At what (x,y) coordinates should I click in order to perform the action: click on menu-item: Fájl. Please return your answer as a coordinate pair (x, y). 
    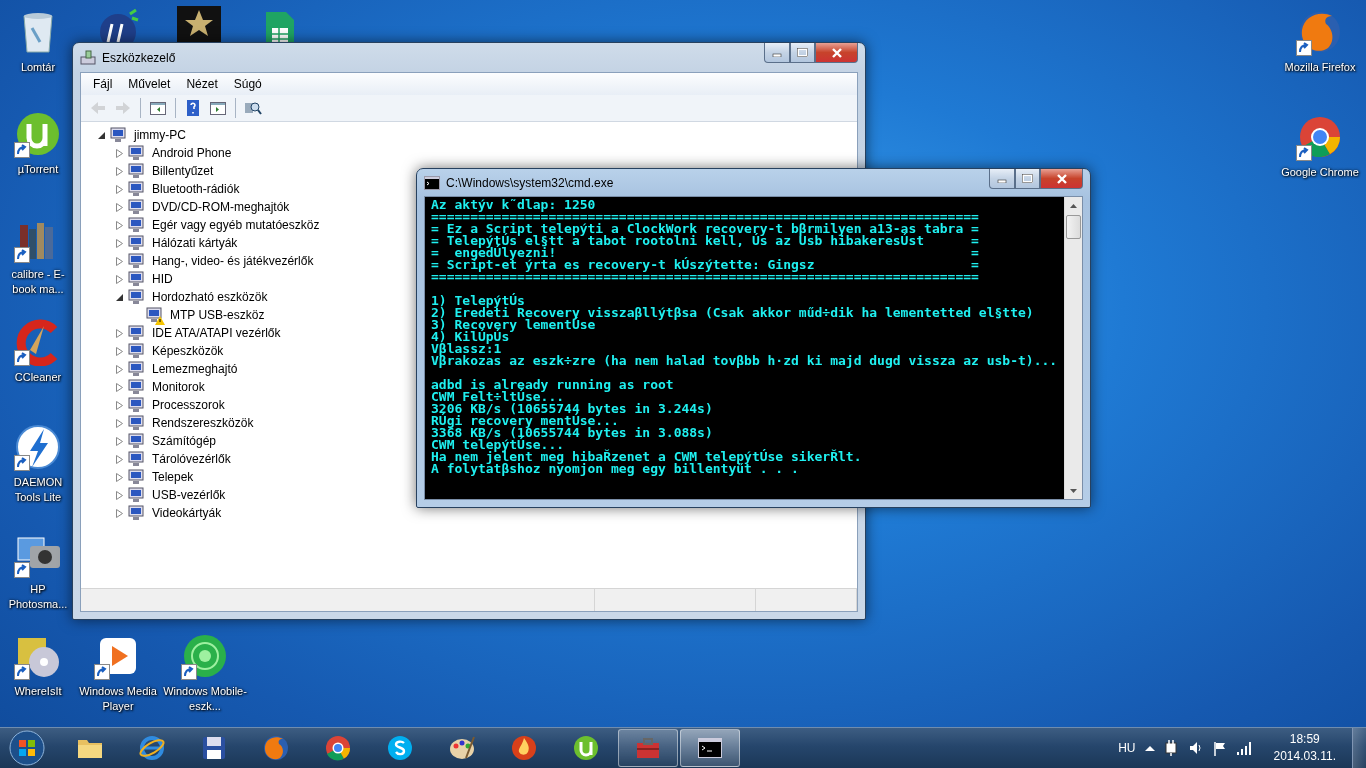
    Looking at the image, I should click on (103, 84).